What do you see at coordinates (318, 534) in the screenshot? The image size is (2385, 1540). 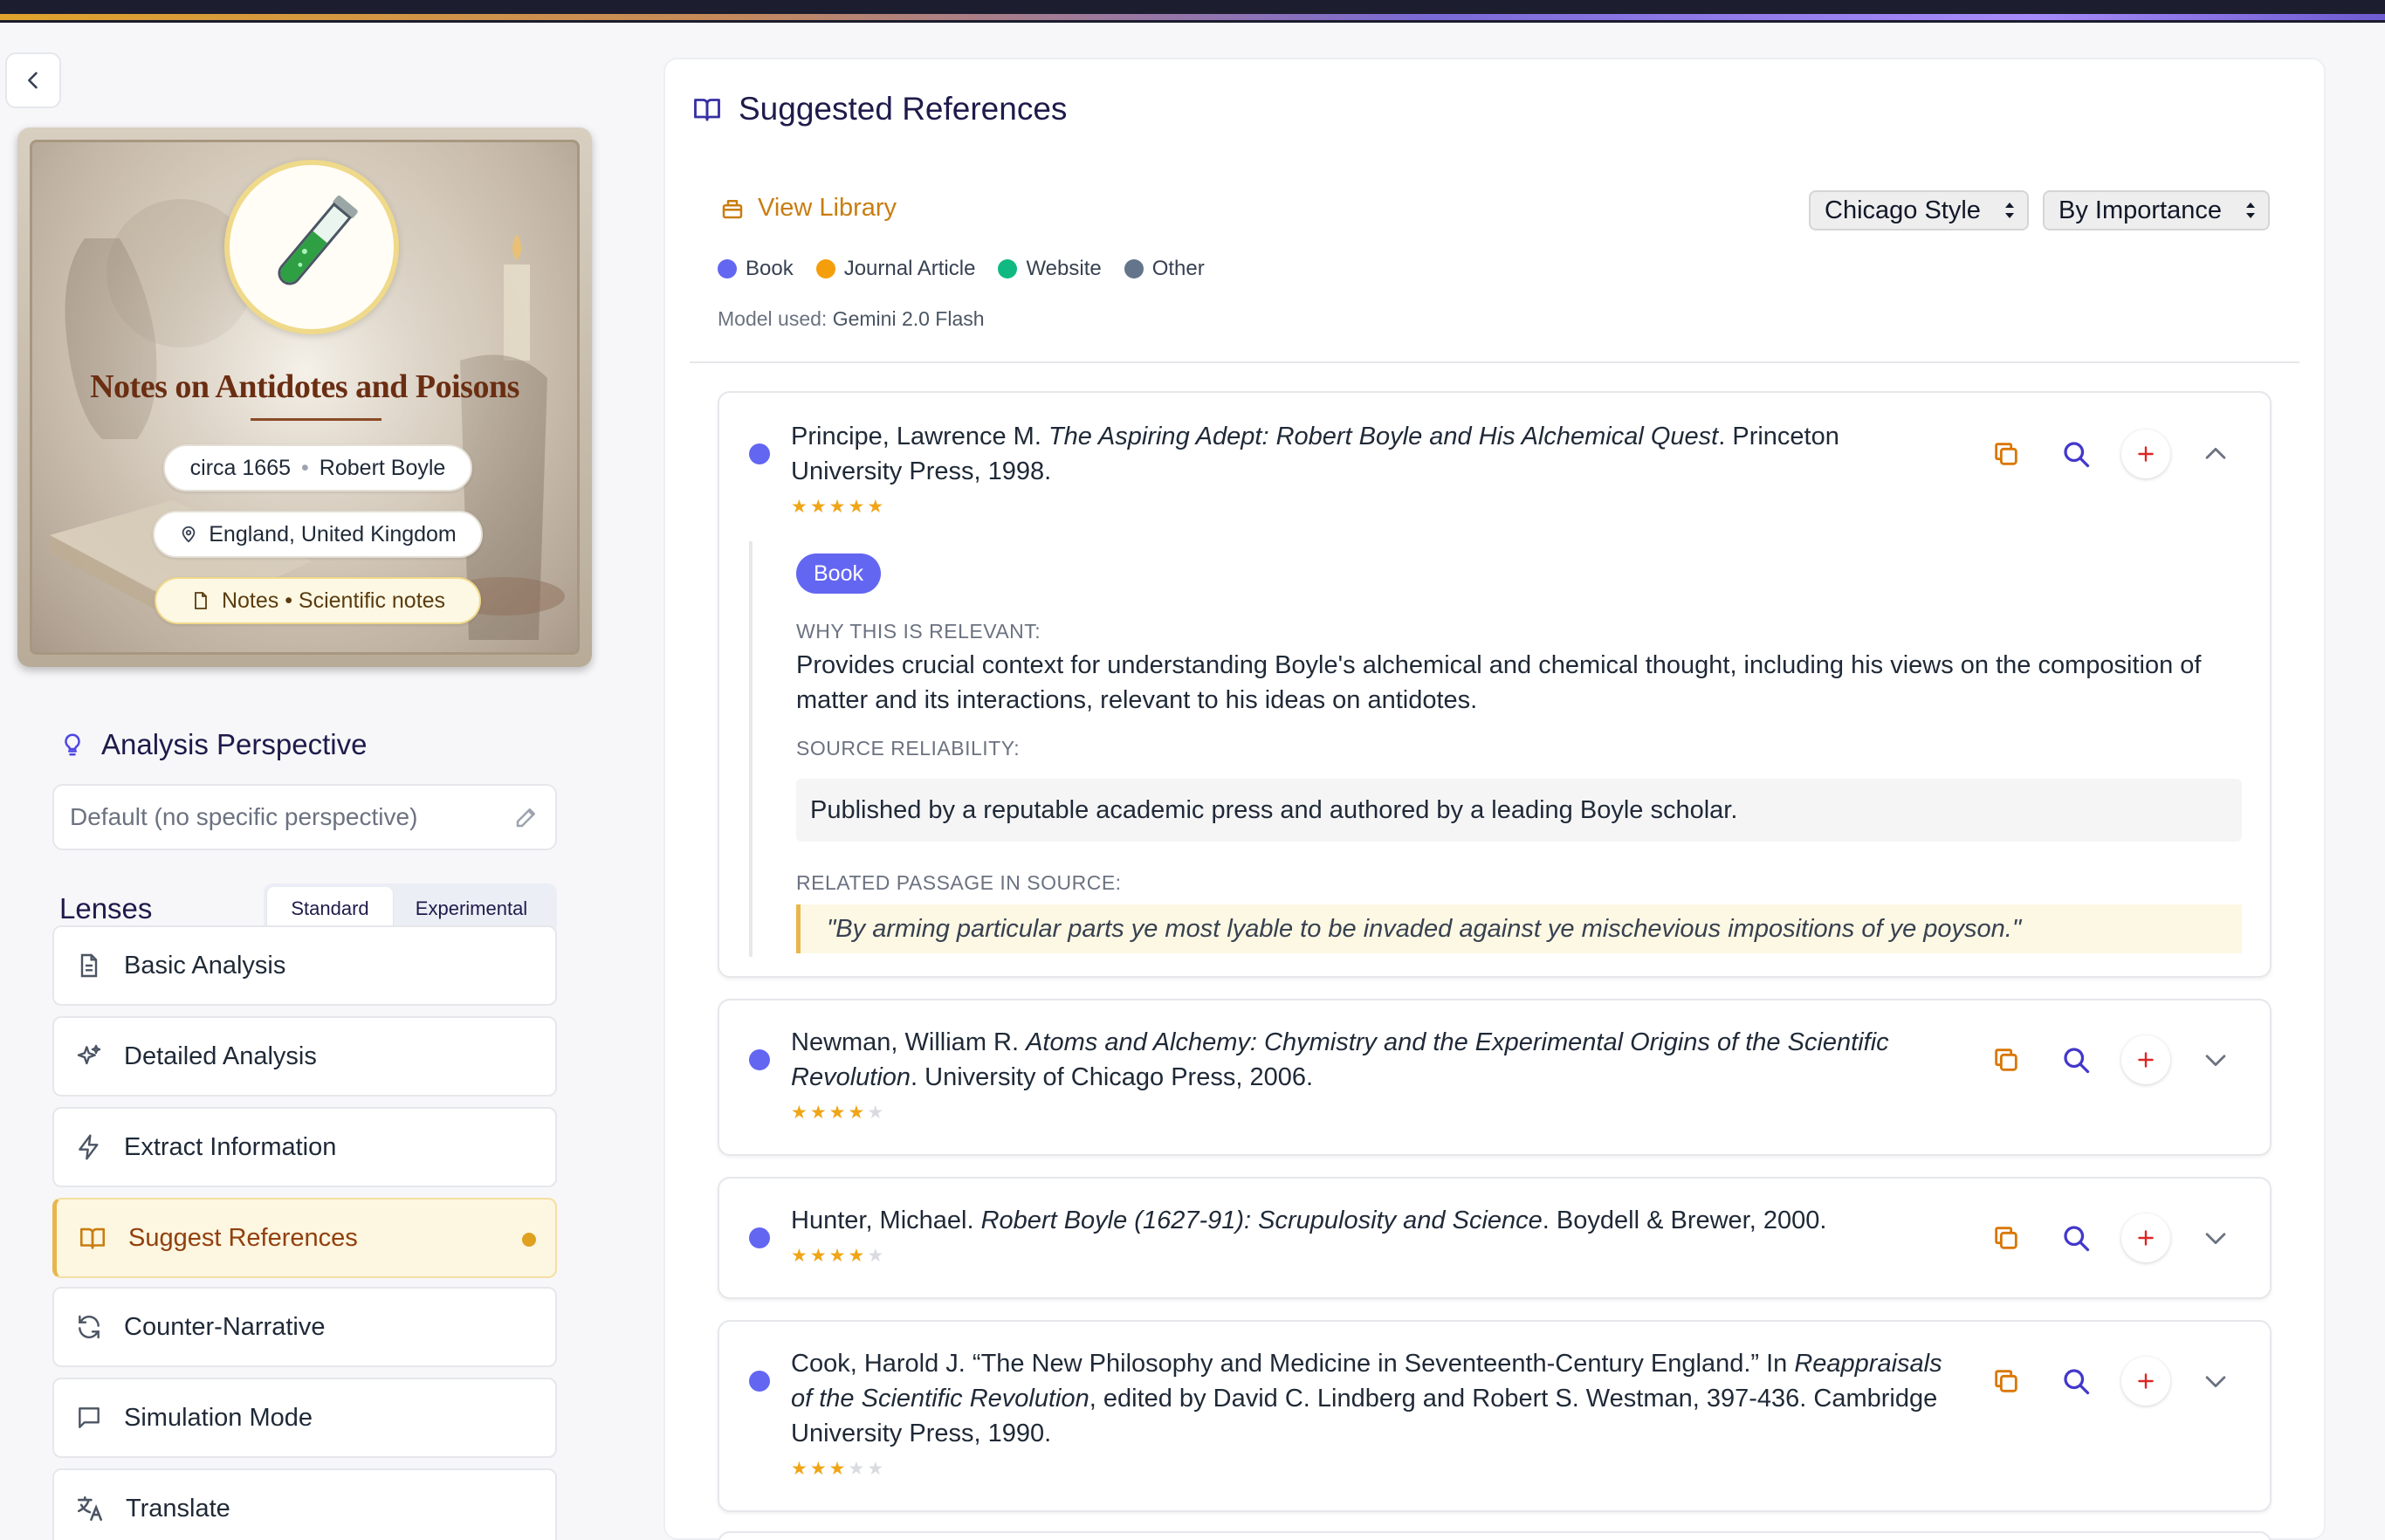 I see `location-pill: England, United Kingdom` at bounding box center [318, 534].